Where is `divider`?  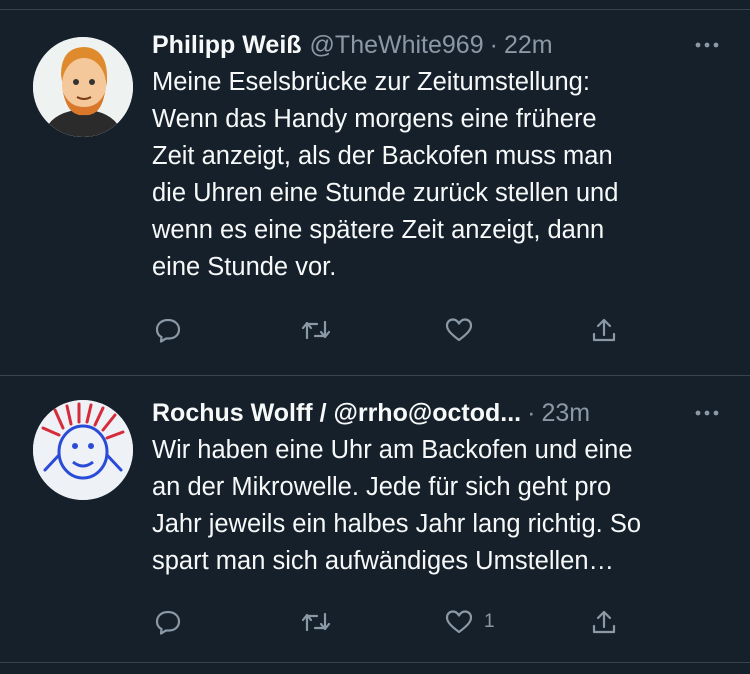 divider is located at coordinates (375, 662).